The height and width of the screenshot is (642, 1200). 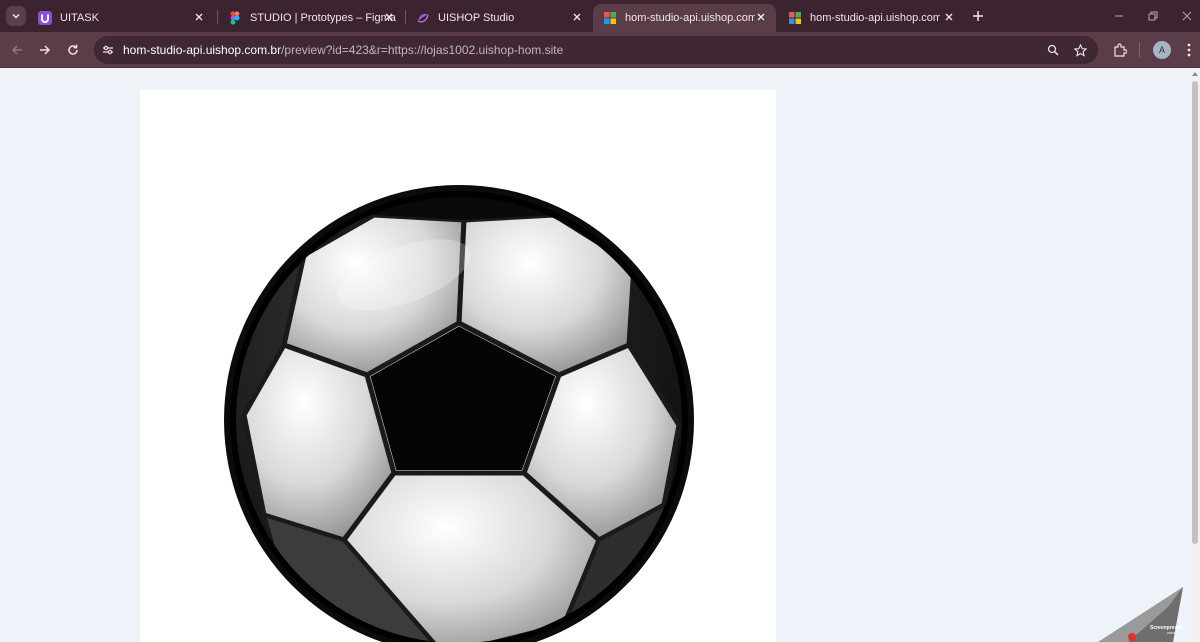 I want to click on tab-preview-second: hom-studio-api.uishop.com.br/, so click(x=871, y=18).